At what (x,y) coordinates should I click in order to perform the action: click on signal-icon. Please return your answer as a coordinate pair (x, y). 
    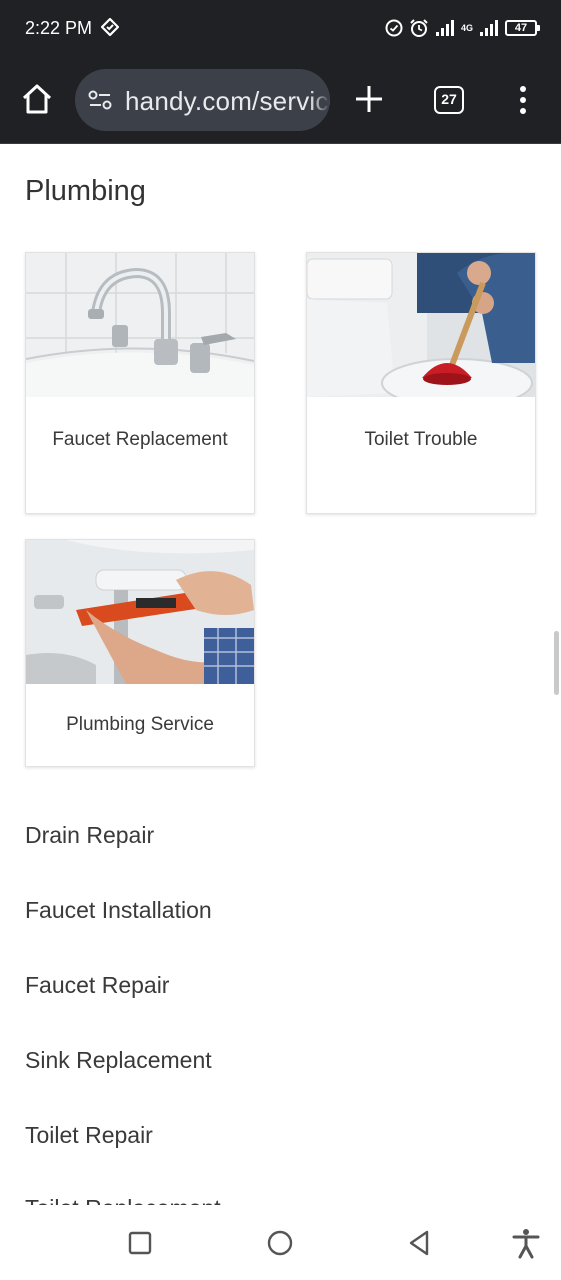
    Looking at the image, I should click on (444, 28).